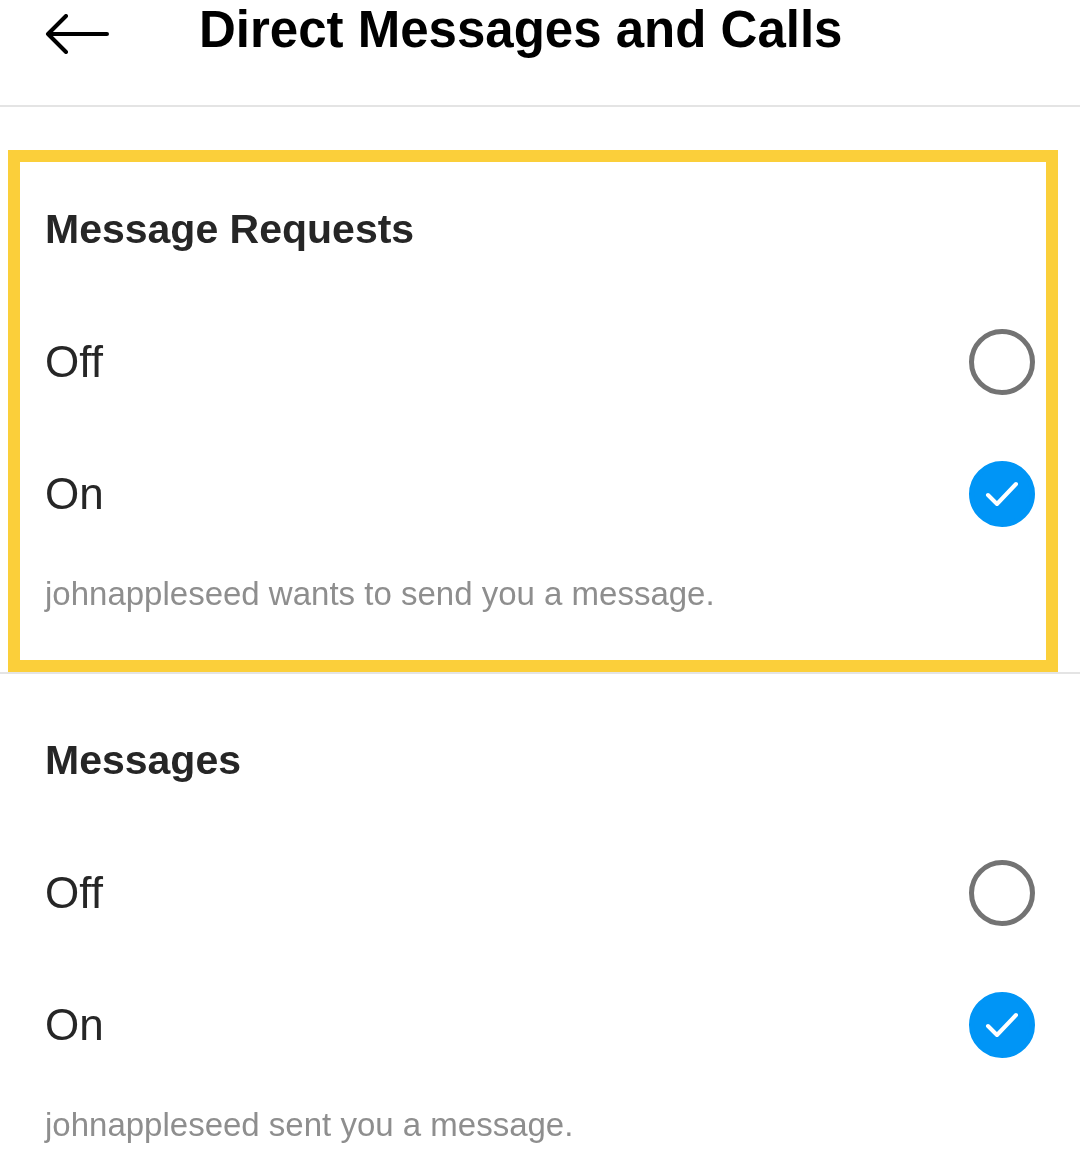 This screenshot has width=1080, height=1167. Describe the element at coordinates (143, 760) in the screenshot. I see `section-heading: Messages` at that location.